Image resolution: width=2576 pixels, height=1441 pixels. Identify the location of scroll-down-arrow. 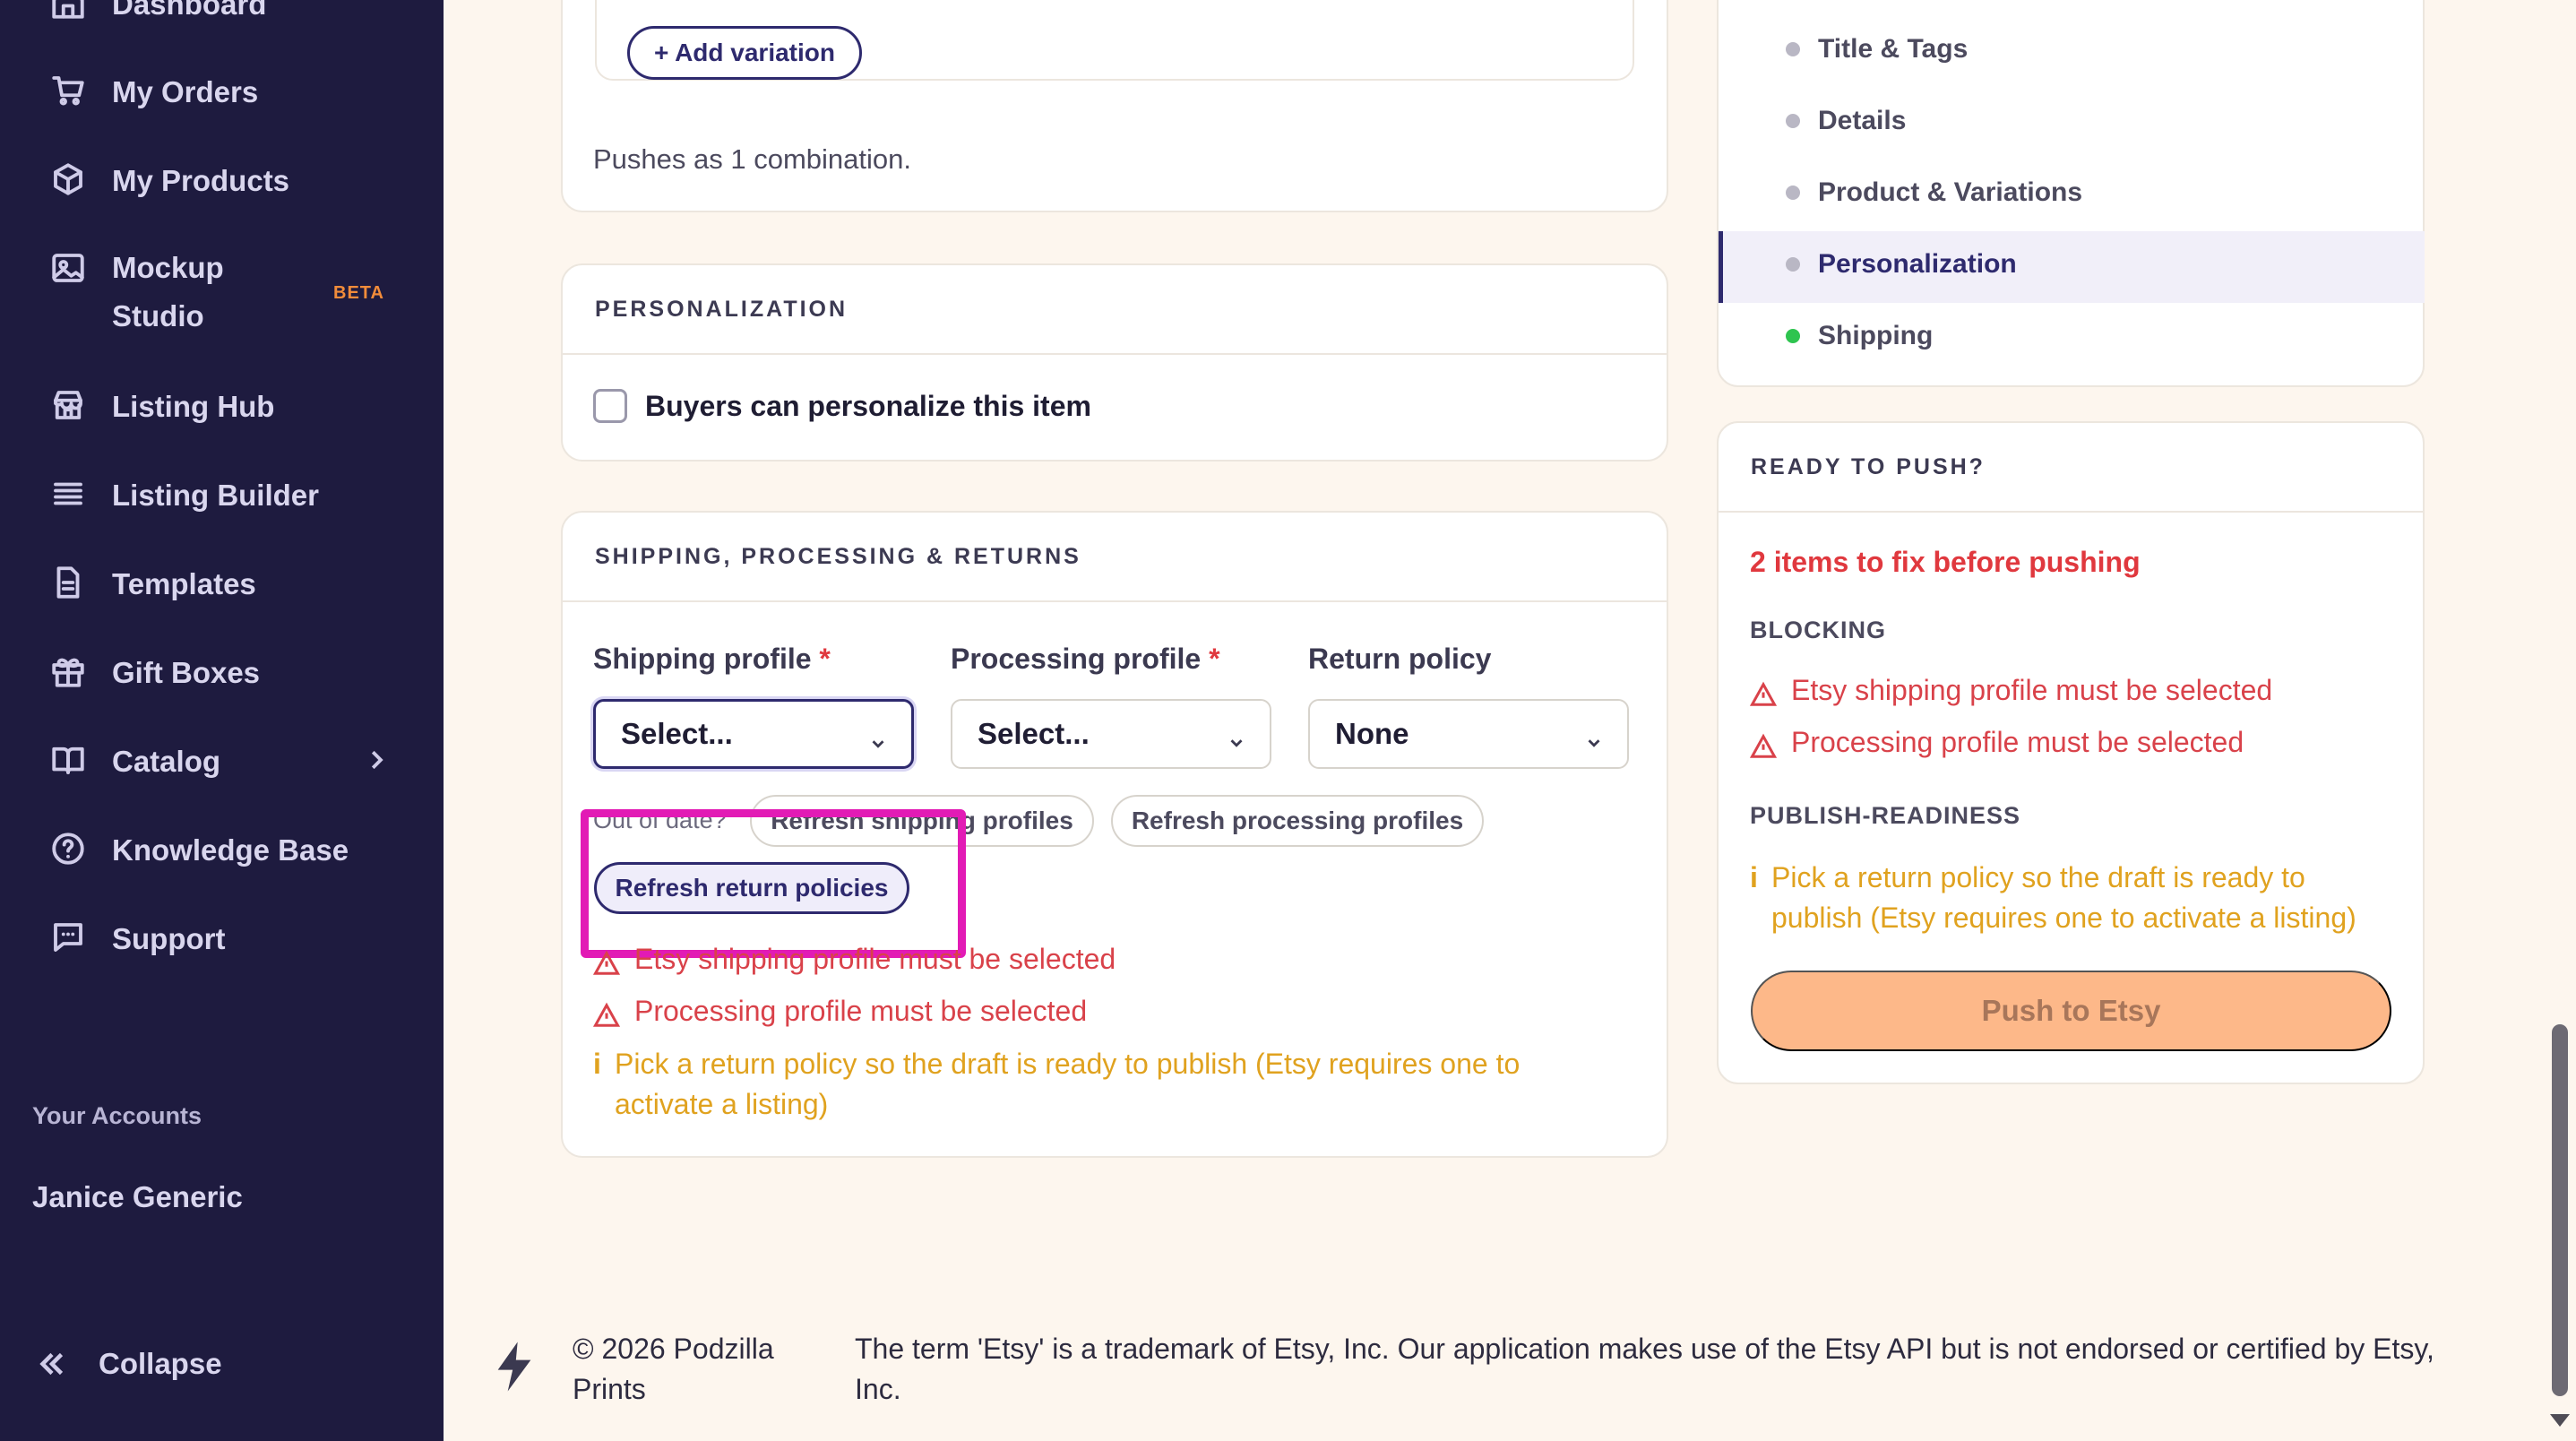
(2560, 1421).